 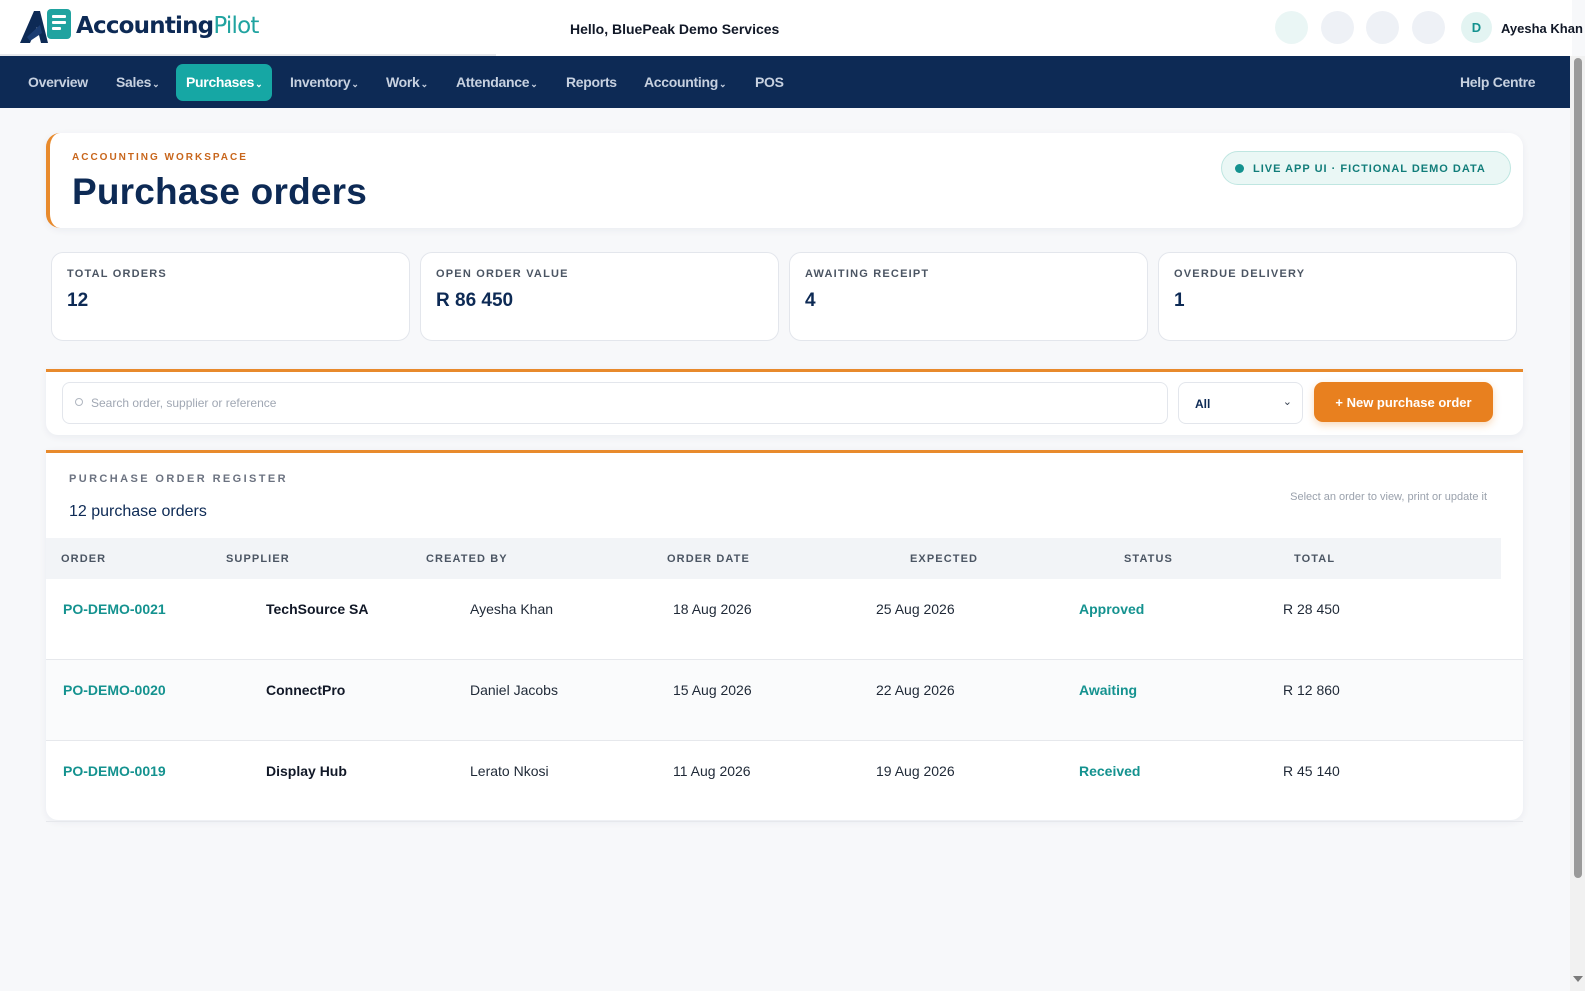 I want to click on scrollbar-thumb, so click(x=1578, y=468).